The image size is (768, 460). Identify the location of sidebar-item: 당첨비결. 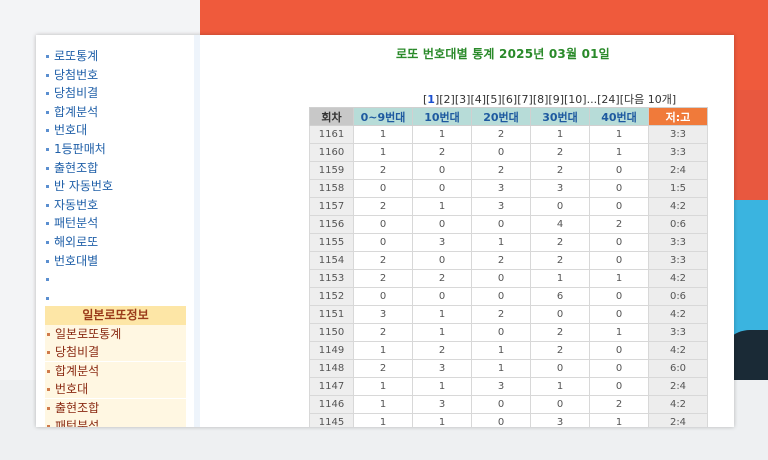
(72, 93).